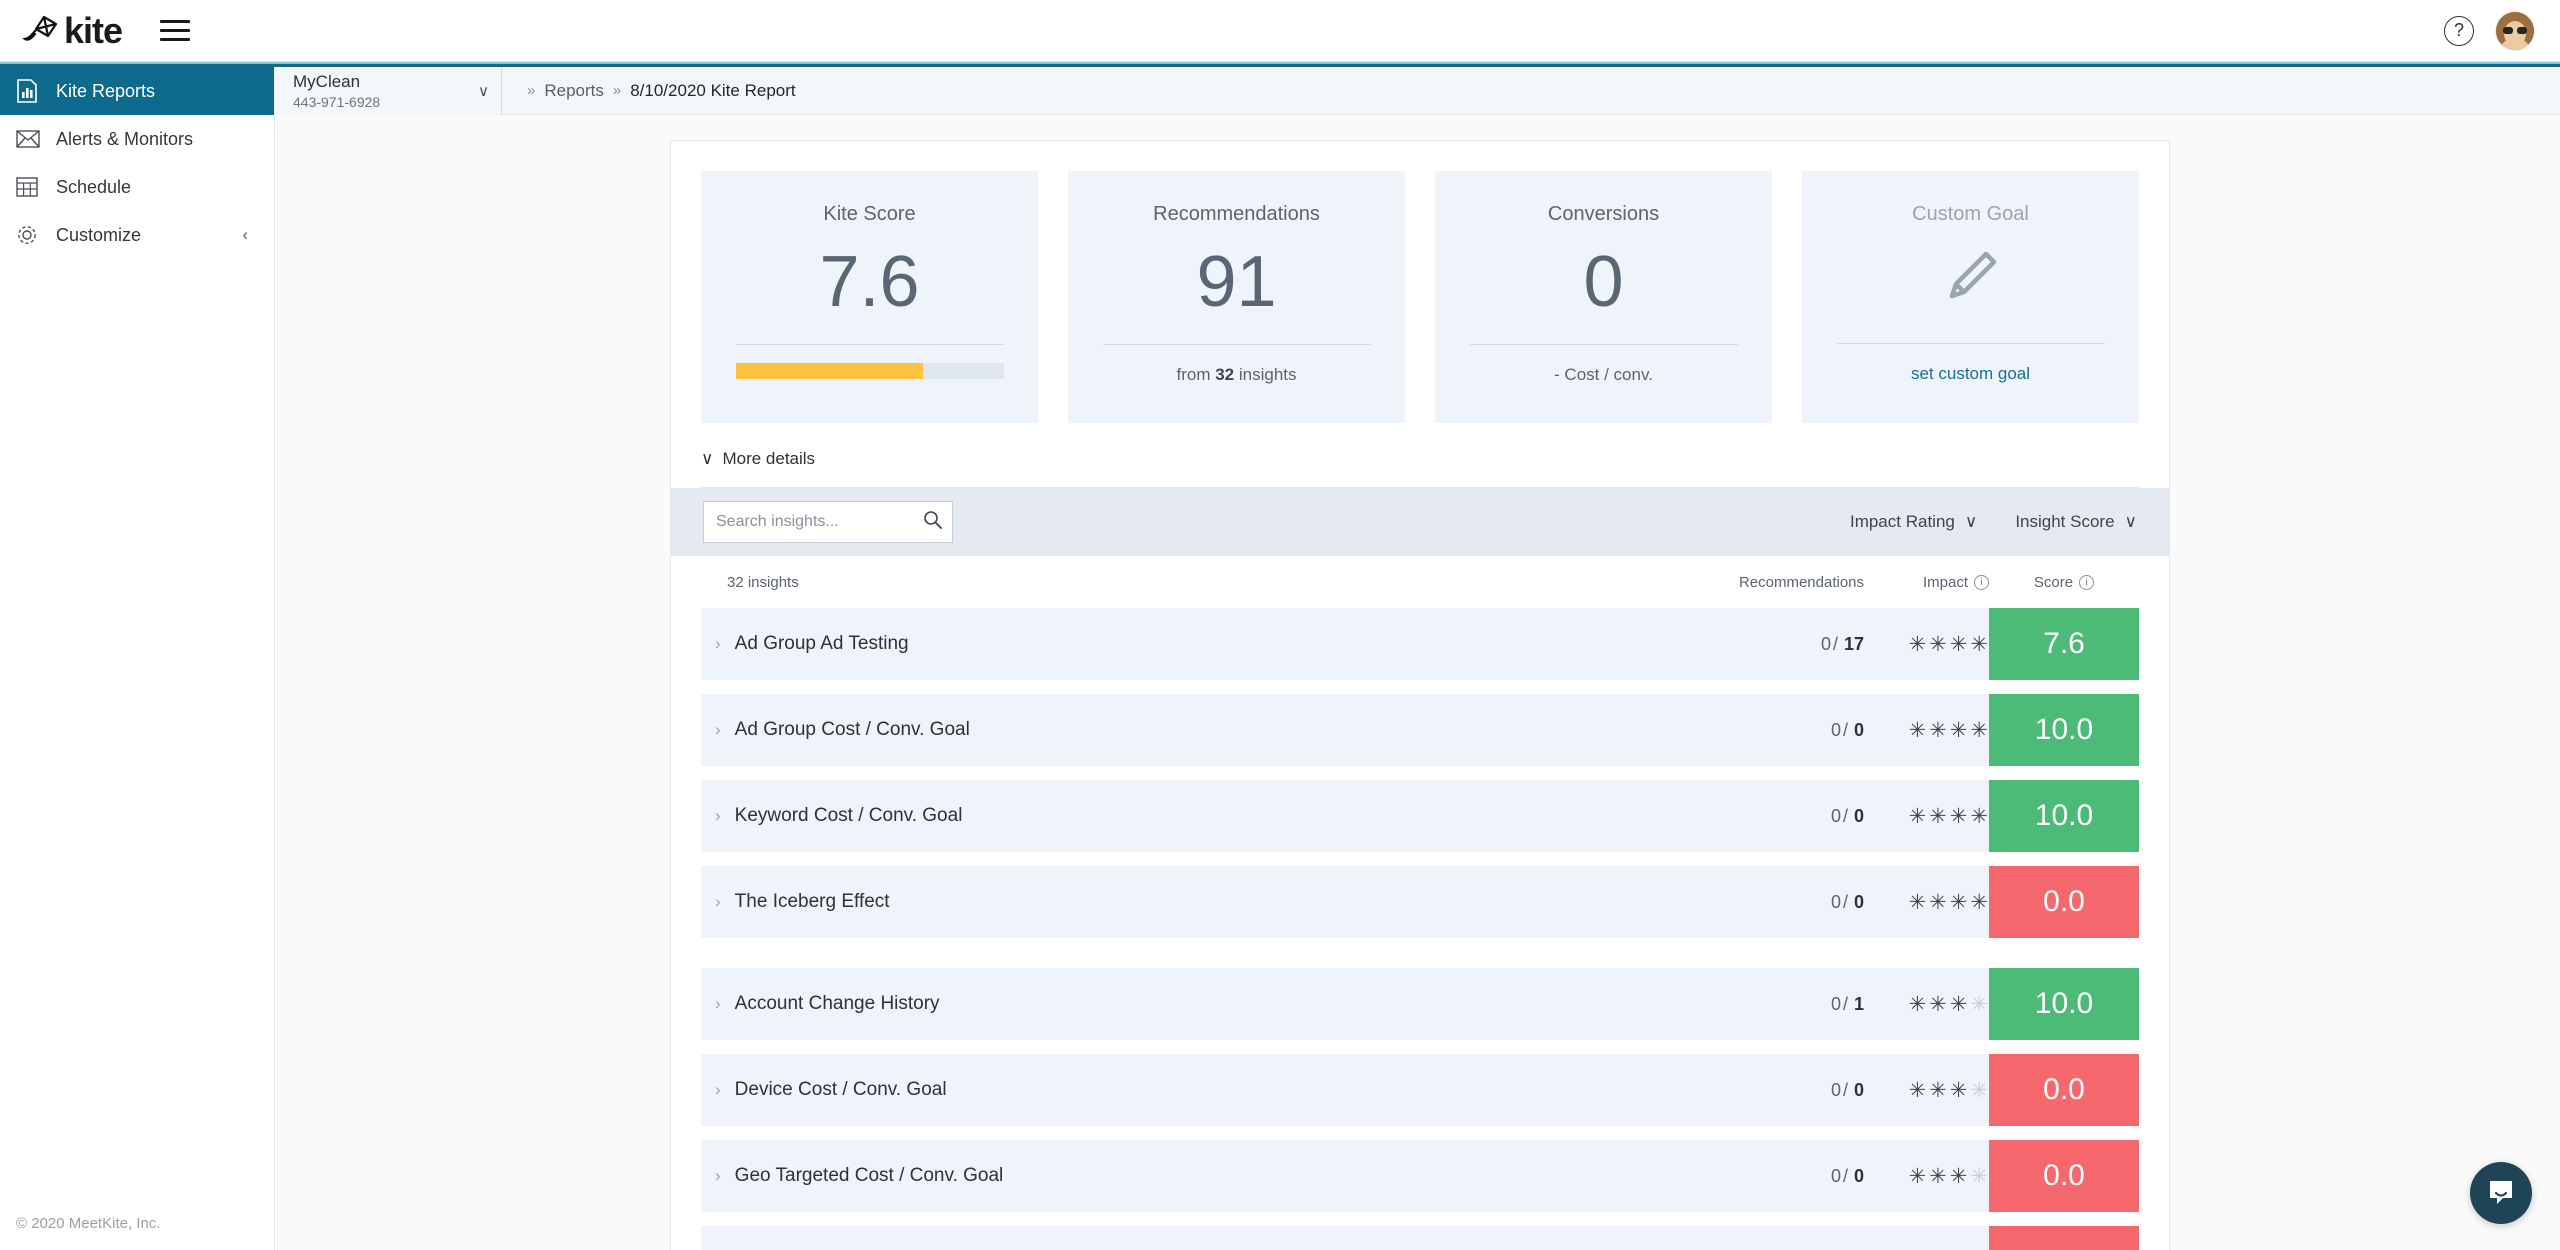 The width and height of the screenshot is (2560, 1250). Describe the element at coordinates (388, 91) in the screenshot. I see `account-selector: MyClean 443-971-6928 ∨` at that location.